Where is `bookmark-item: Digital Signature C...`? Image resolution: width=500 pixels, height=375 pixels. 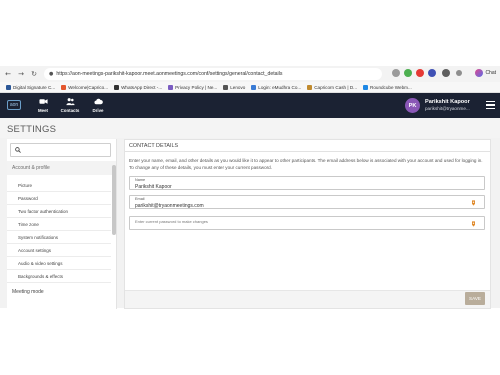
bookmark-item: Digital Signature C... is located at coordinates (31, 87).